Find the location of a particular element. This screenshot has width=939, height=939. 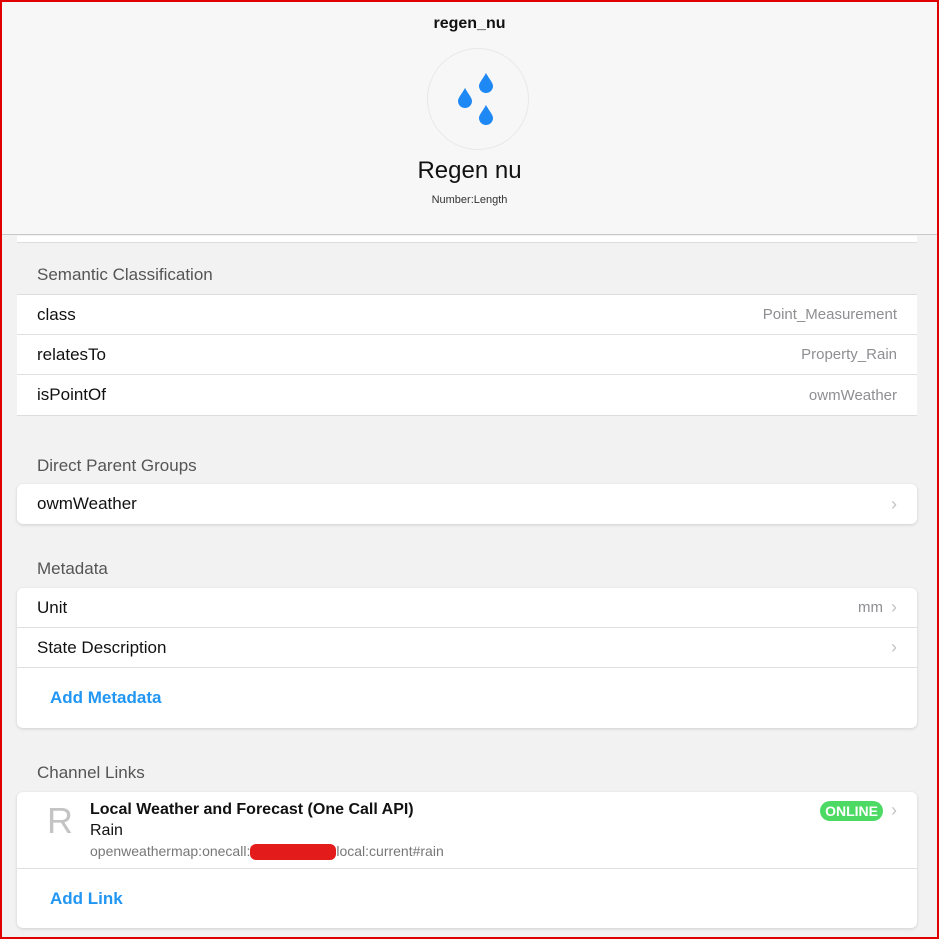

row-key: isPointOf is located at coordinates (71, 394).